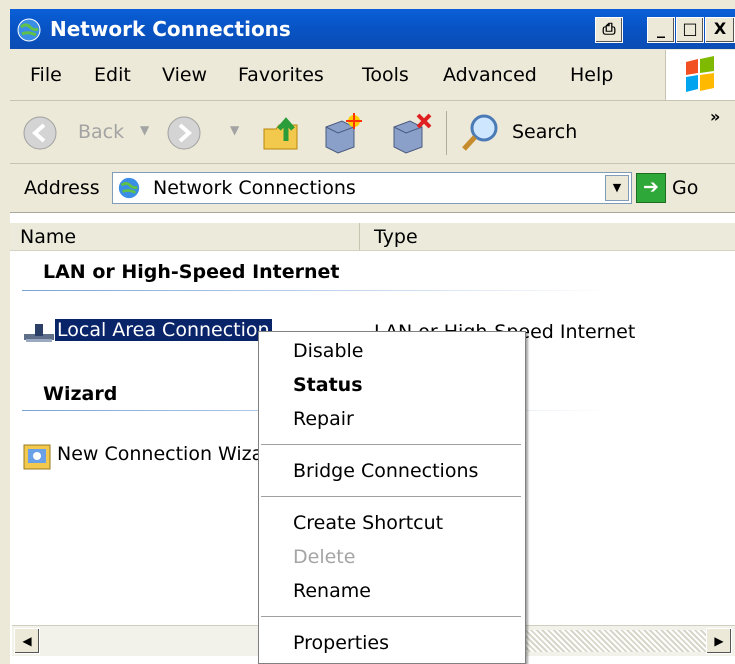  I want to click on menu-favorites: Favorites, so click(281, 75).